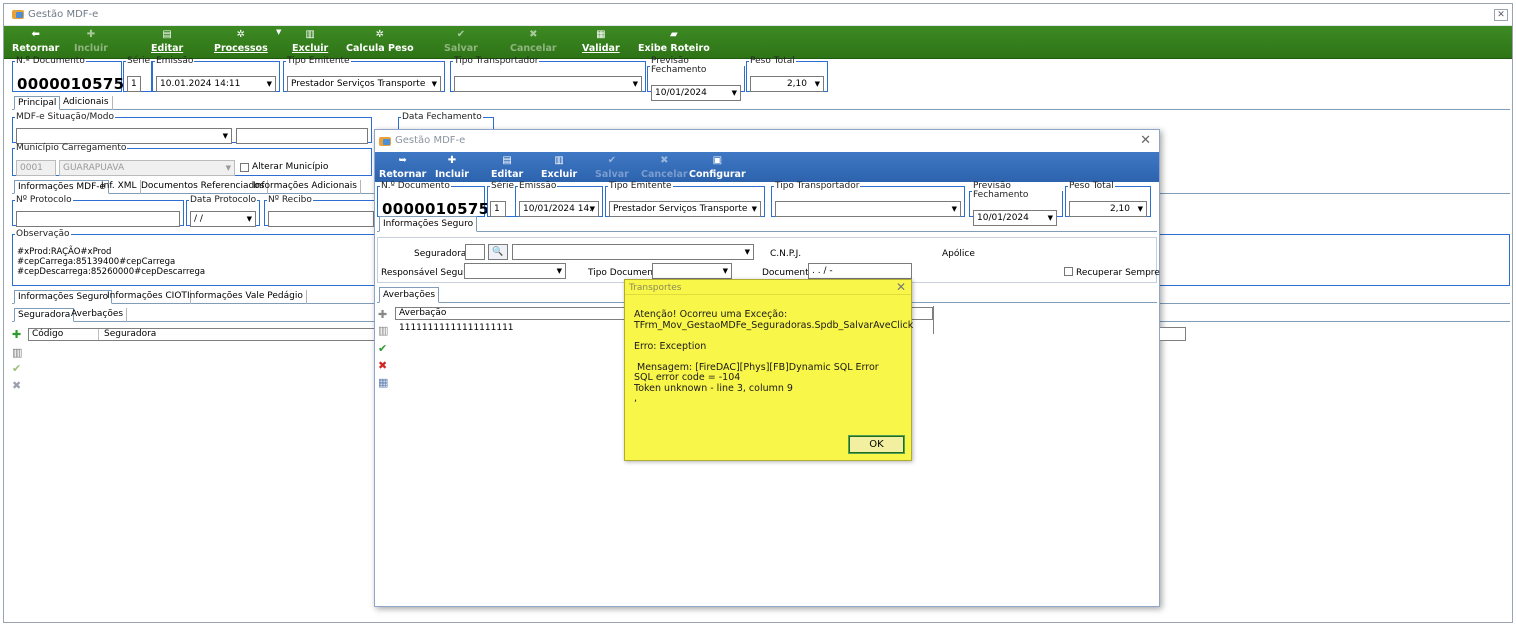 The width and height of the screenshot is (1516, 626). What do you see at coordinates (409, 295) in the screenshot?
I see `tab-modal-averbacoes: Averbações` at bounding box center [409, 295].